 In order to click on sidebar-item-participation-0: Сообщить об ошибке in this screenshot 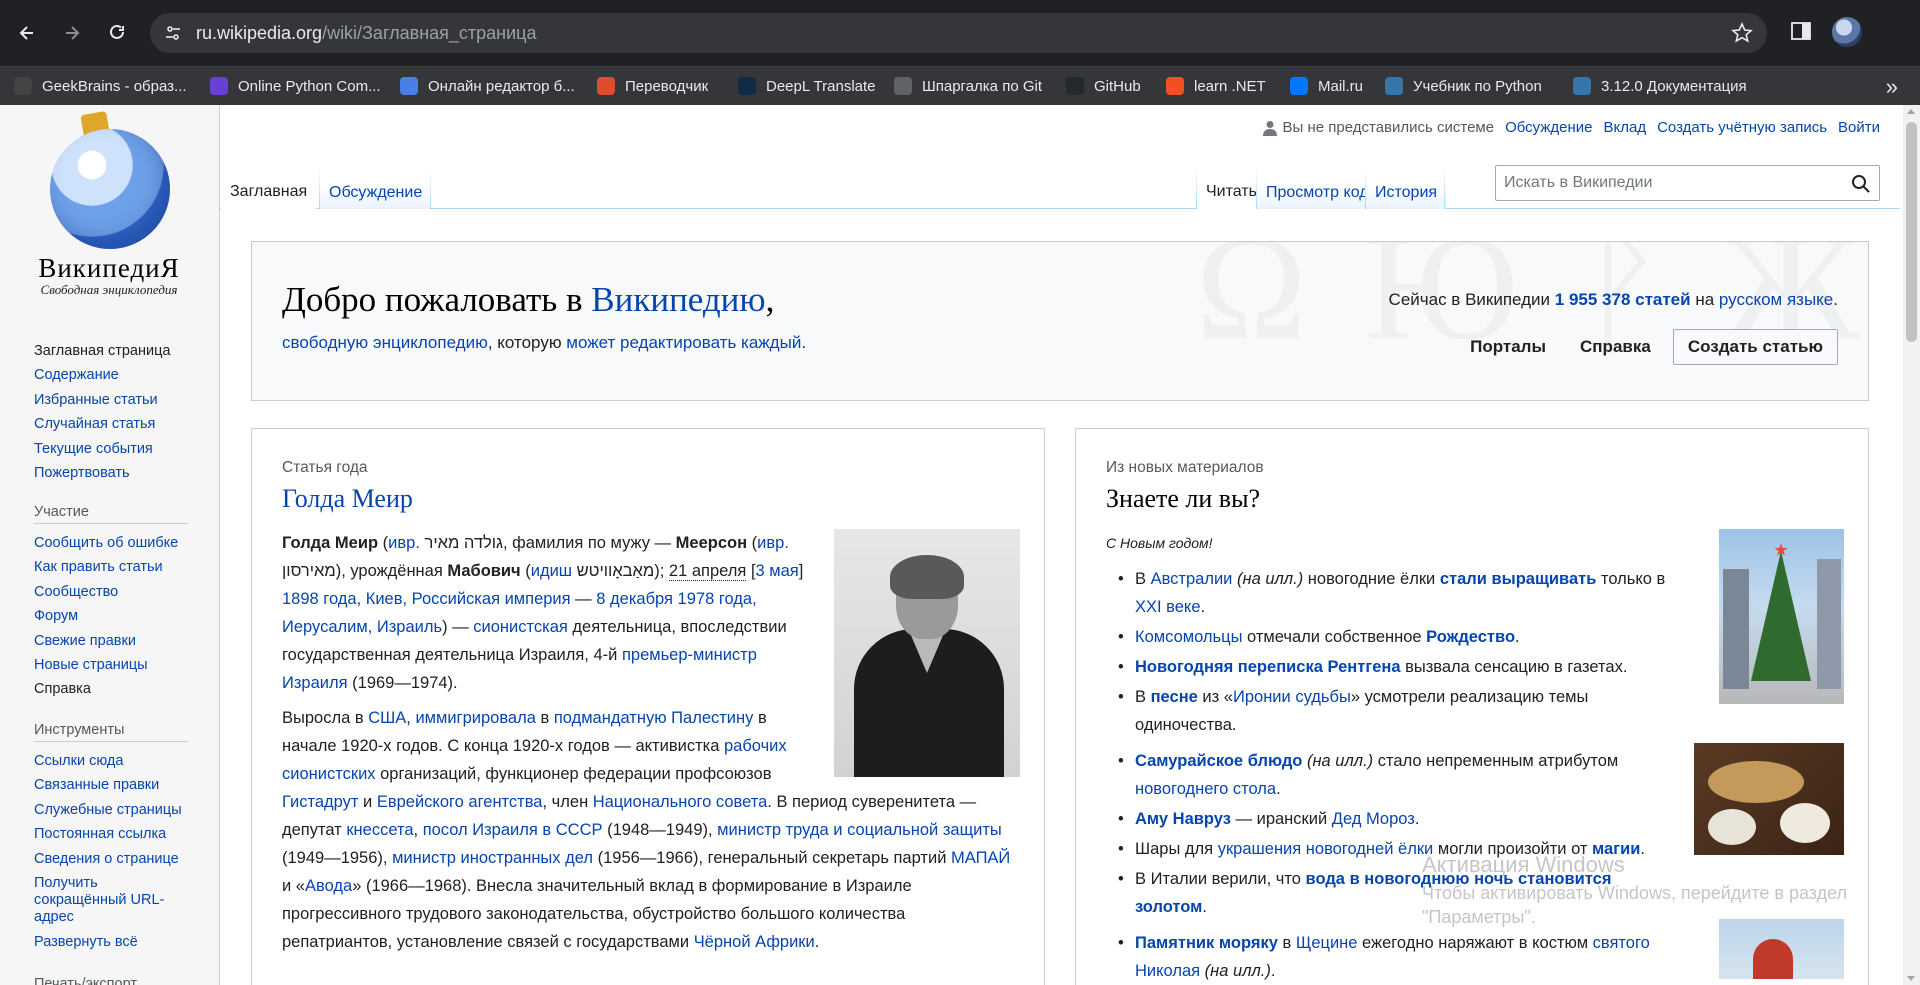, I will do `click(111, 543)`.